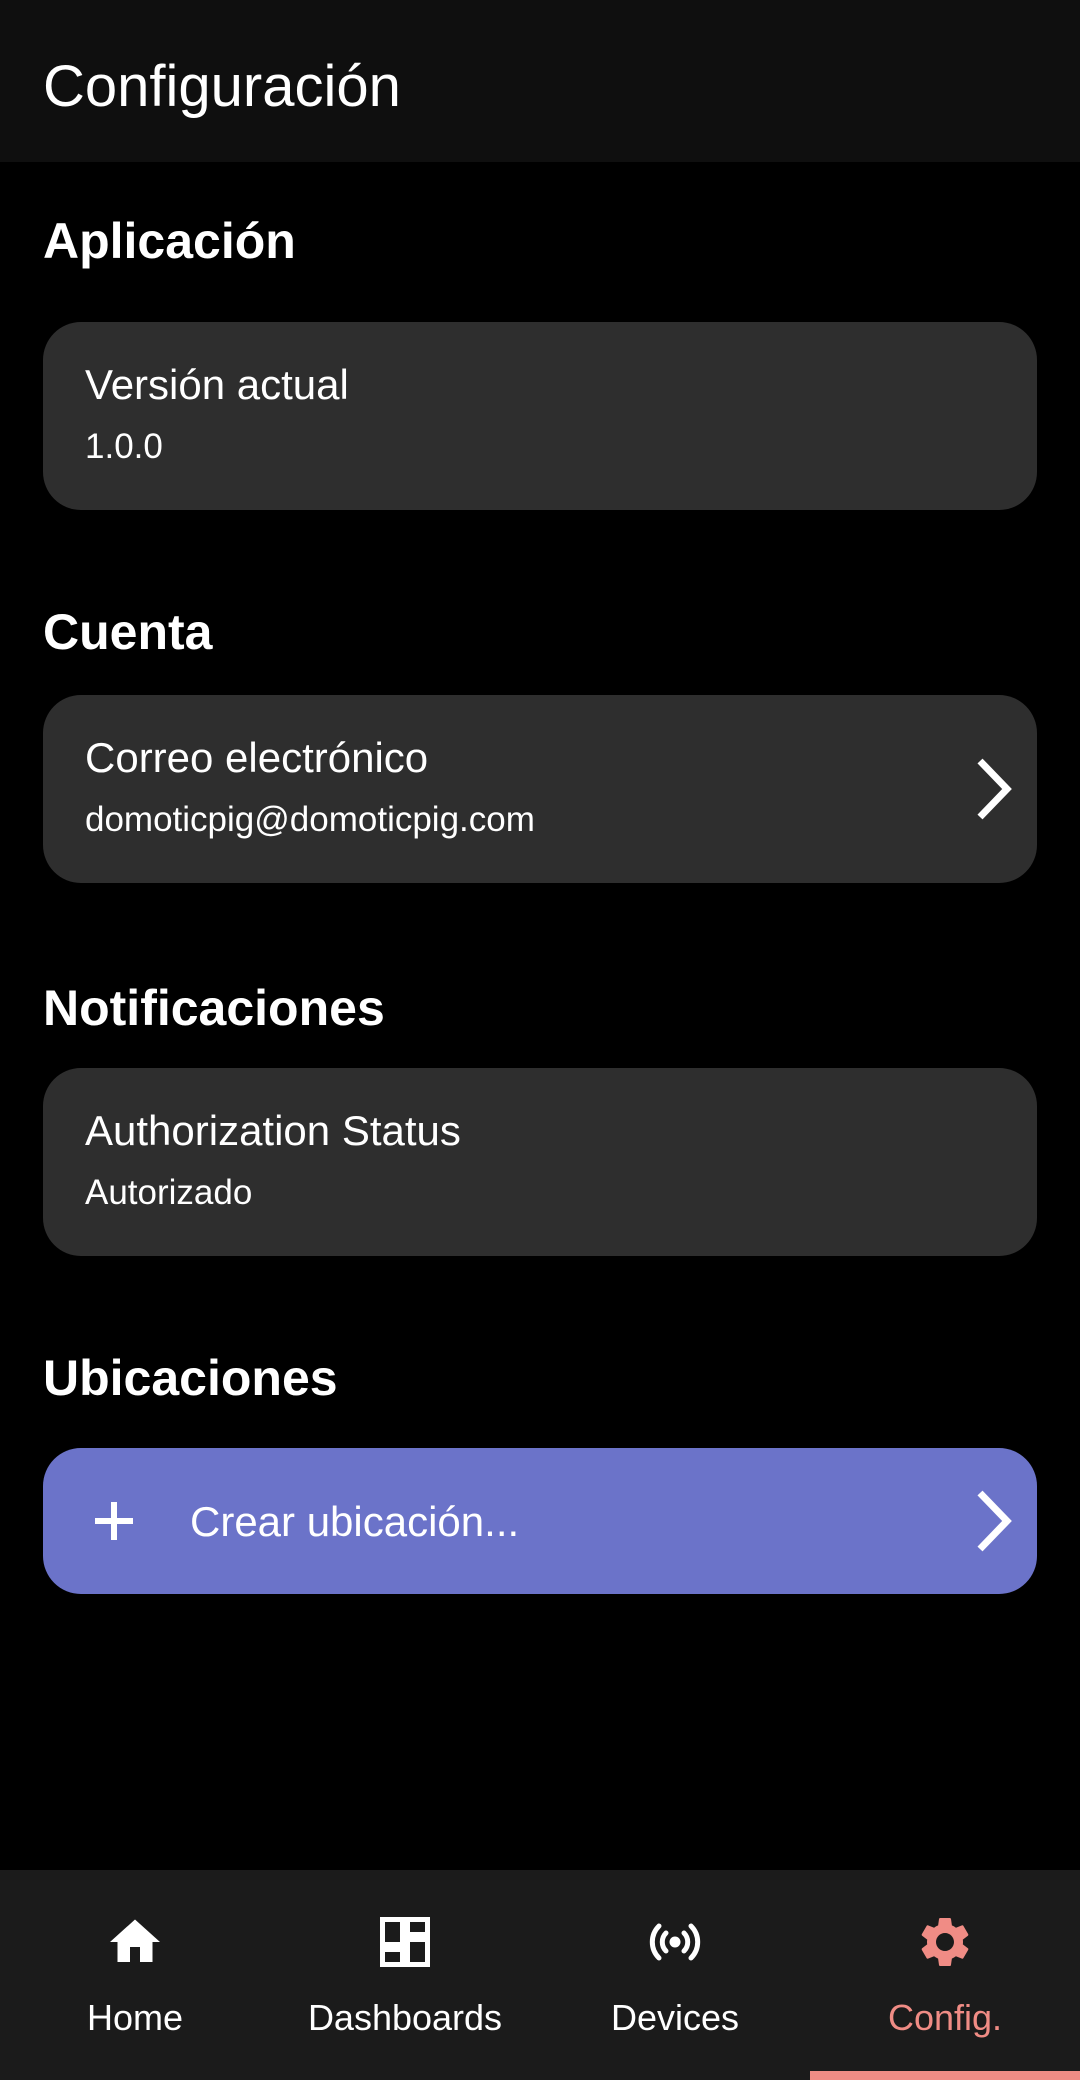 The image size is (1080, 2080). I want to click on home-icon, so click(135, 1940).